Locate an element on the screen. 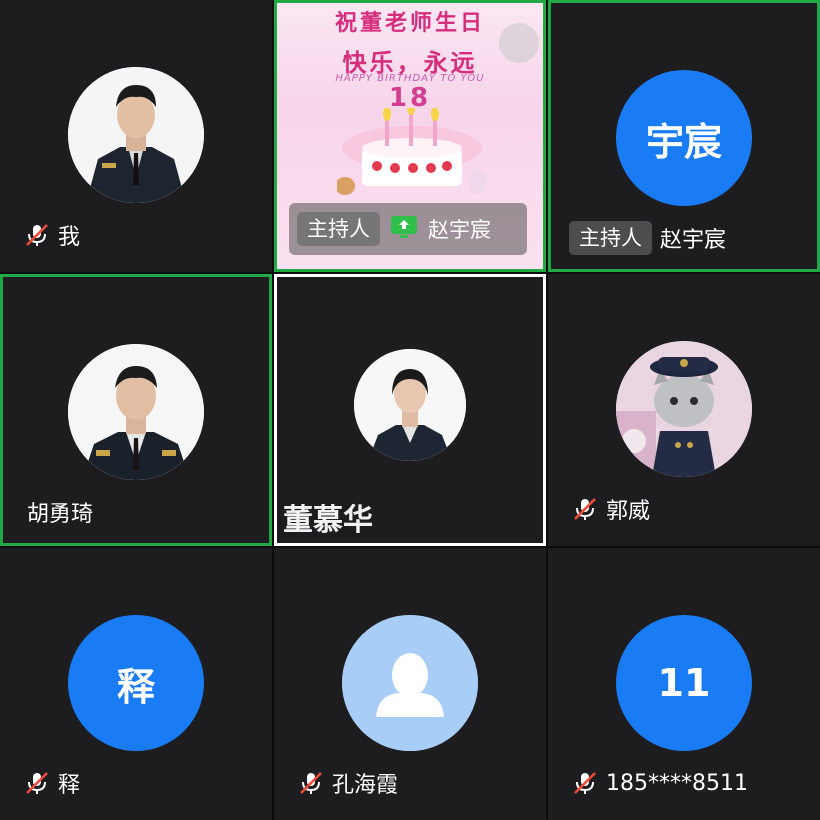 The image size is (820, 820). participant-tile-phone: 11 185****8511 is located at coordinates (684, 684).